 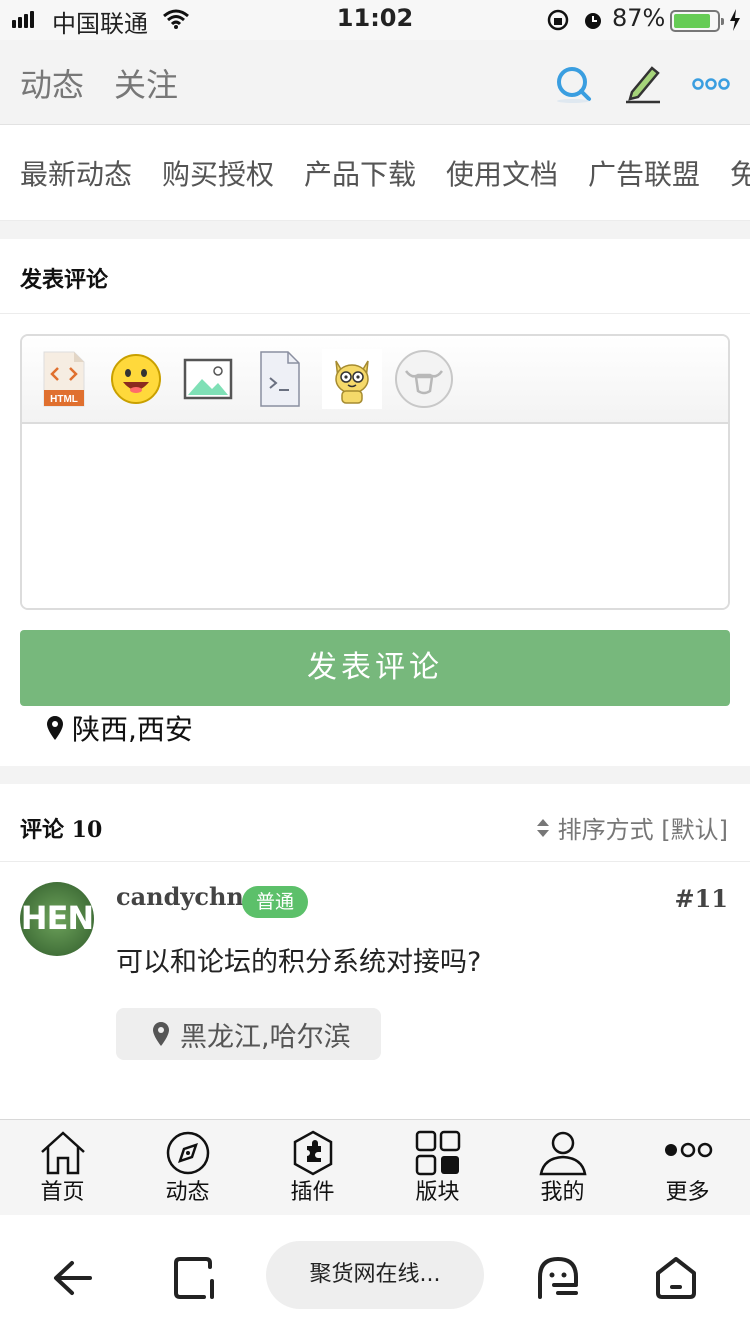 What do you see at coordinates (644, 173) in the screenshot?
I see `nav-item-ads: 广告联盟` at bounding box center [644, 173].